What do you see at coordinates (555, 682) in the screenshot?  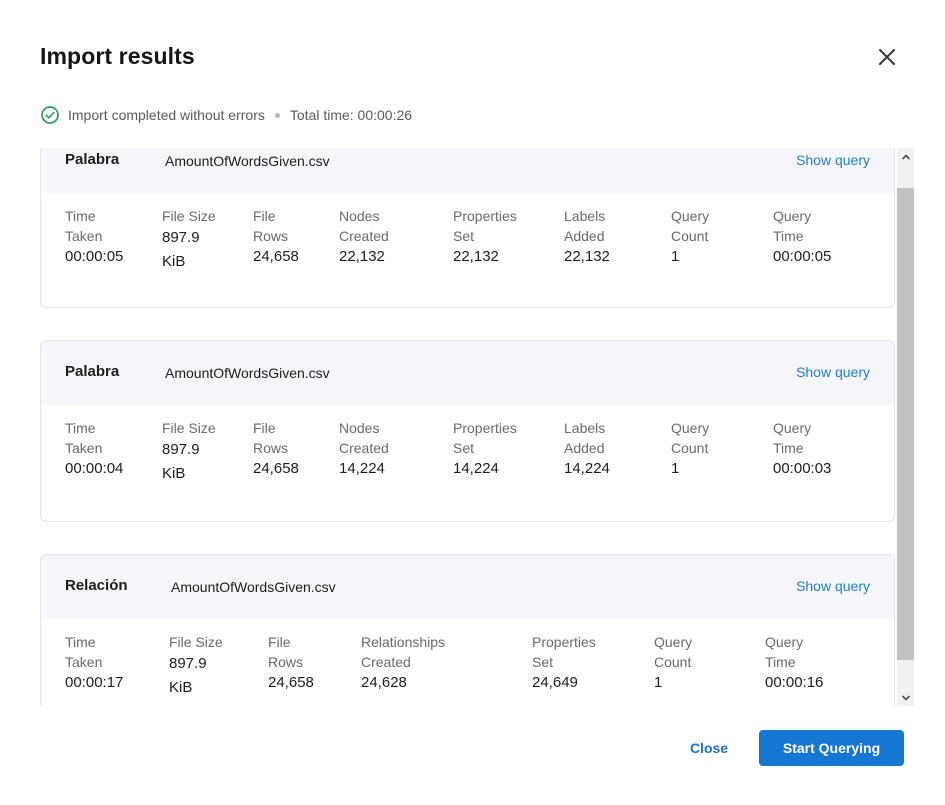 I see `stat-value: 24,649` at bounding box center [555, 682].